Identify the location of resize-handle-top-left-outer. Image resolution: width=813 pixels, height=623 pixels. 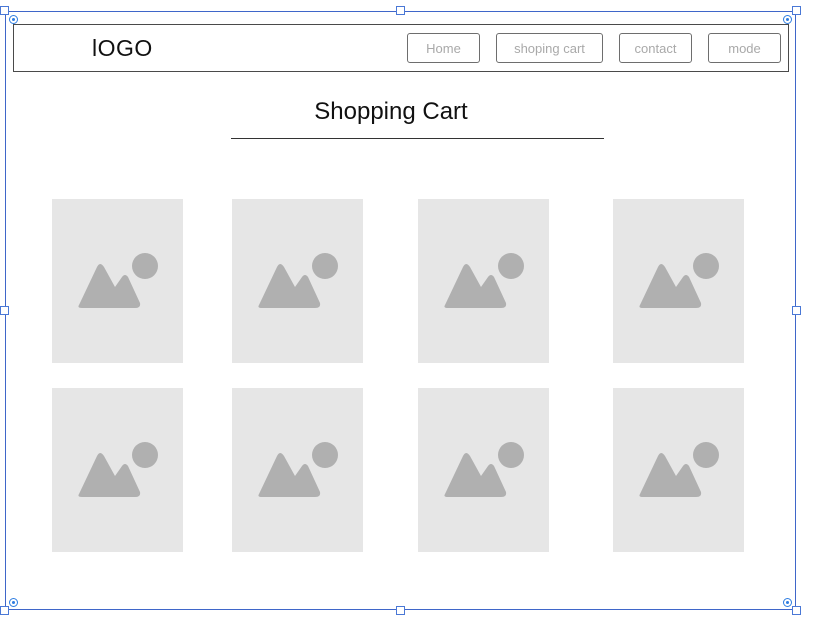
(4, 10).